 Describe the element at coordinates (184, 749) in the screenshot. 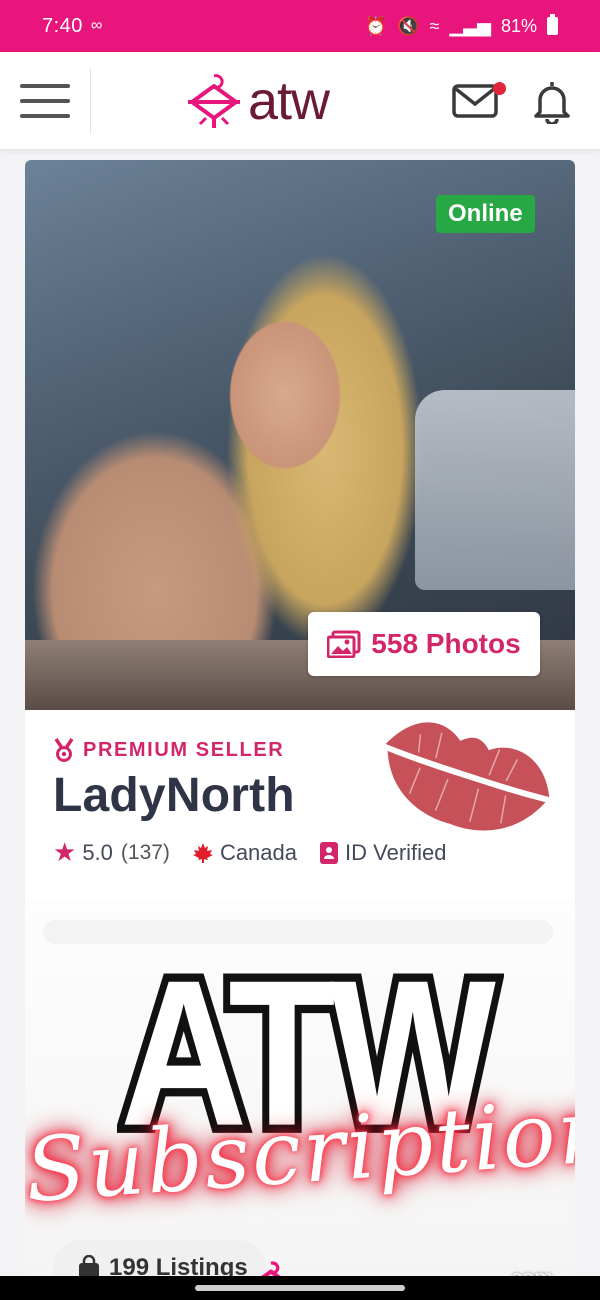

I see `premium-text: PREMIUM SELLER` at that location.